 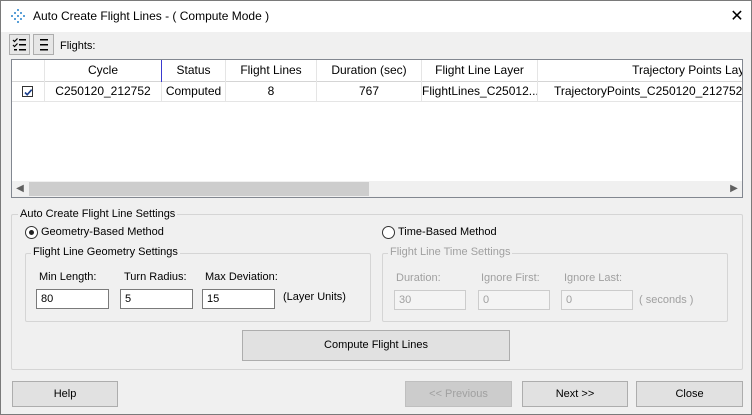 I want to click on checkmark-icon, so click(x=28, y=92).